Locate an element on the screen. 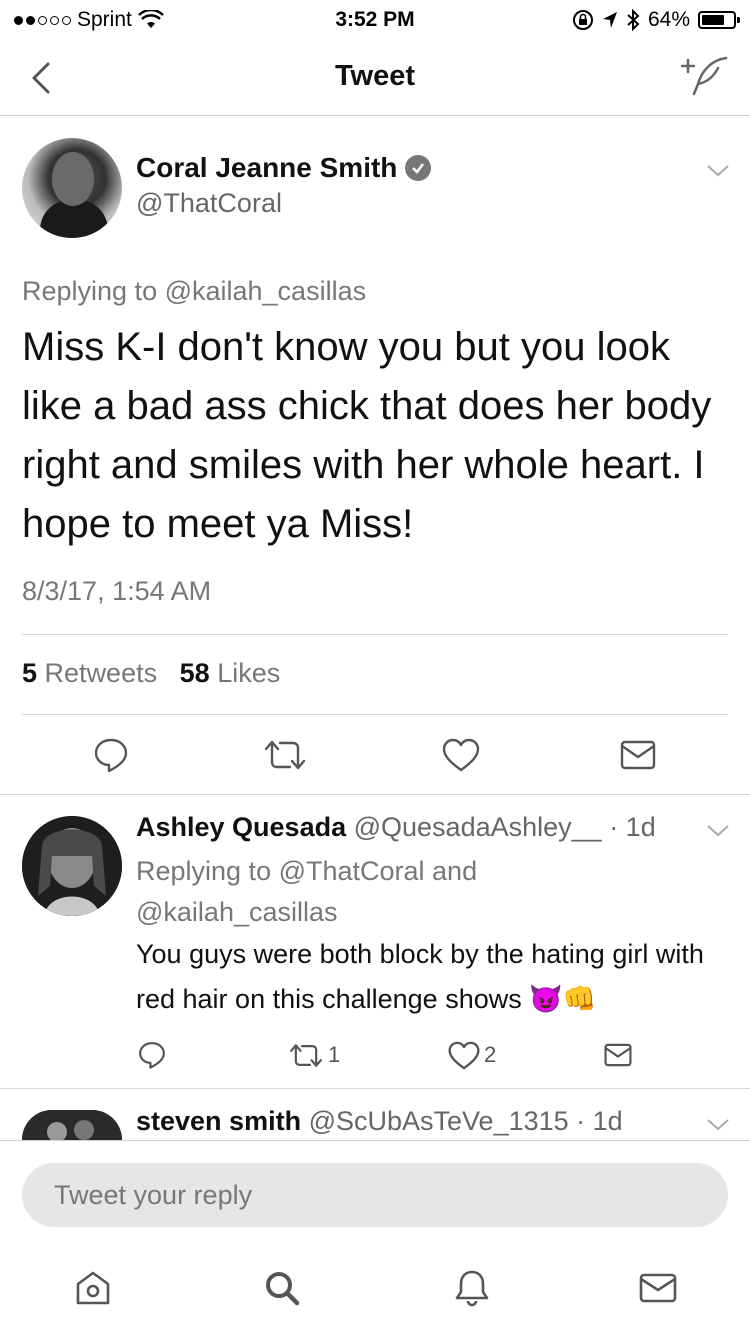  replying-to: Replying to @kailah_casillas is located at coordinates (194, 291).